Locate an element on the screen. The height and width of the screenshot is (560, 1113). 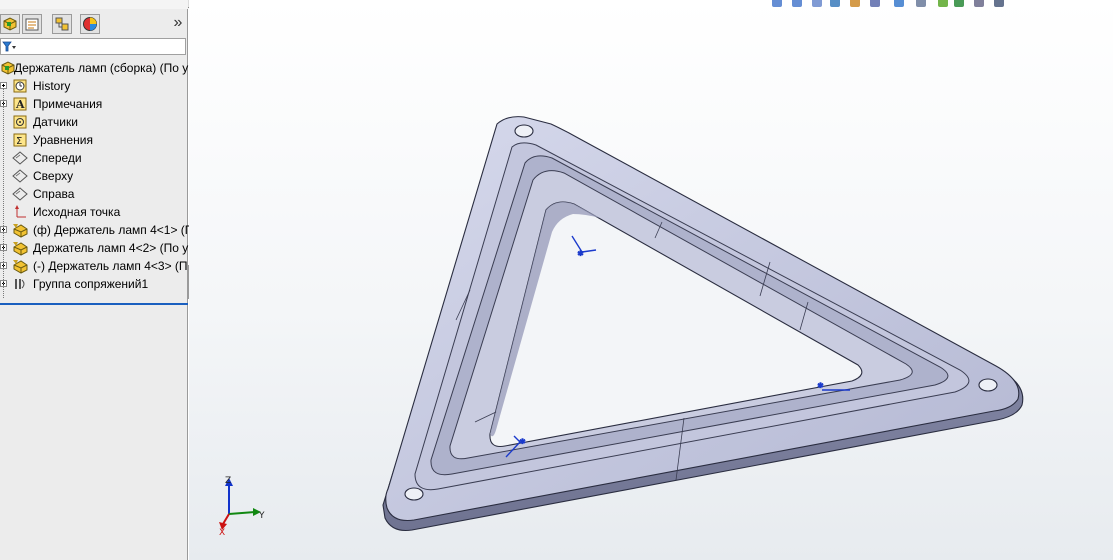
x-axis is located at coordinates (226, 519).